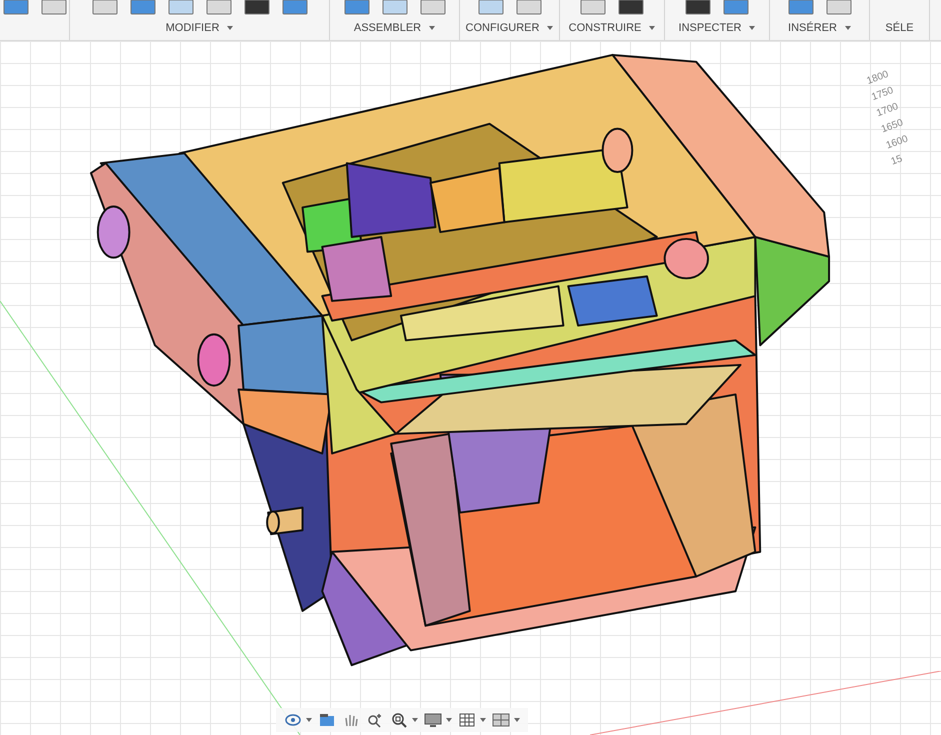 The width and height of the screenshot is (941, 735). I want to click on zoom-fit-icon, so click(399, 720).